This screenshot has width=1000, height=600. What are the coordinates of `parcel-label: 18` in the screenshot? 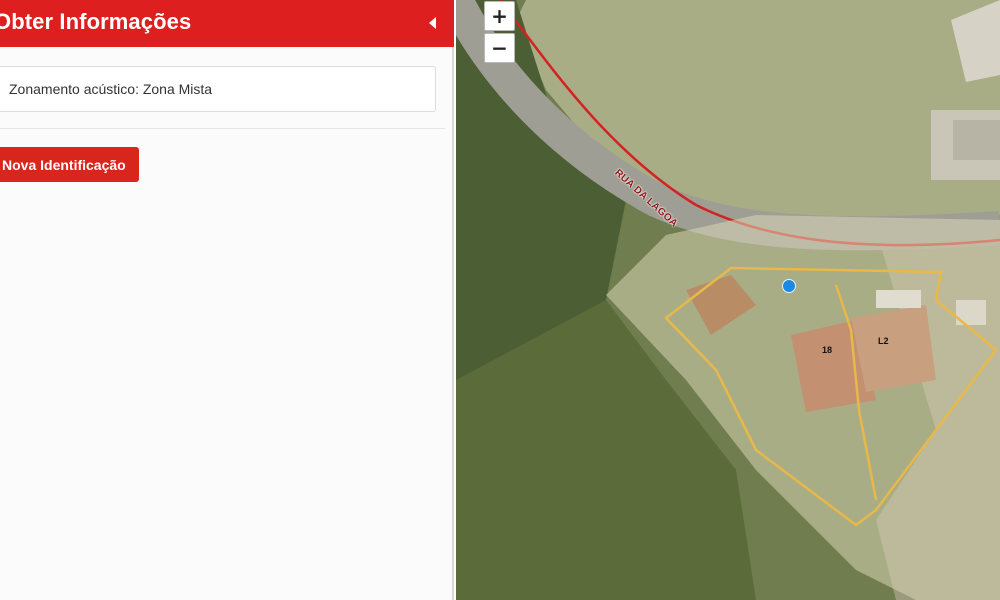 It's located at (827, 350).